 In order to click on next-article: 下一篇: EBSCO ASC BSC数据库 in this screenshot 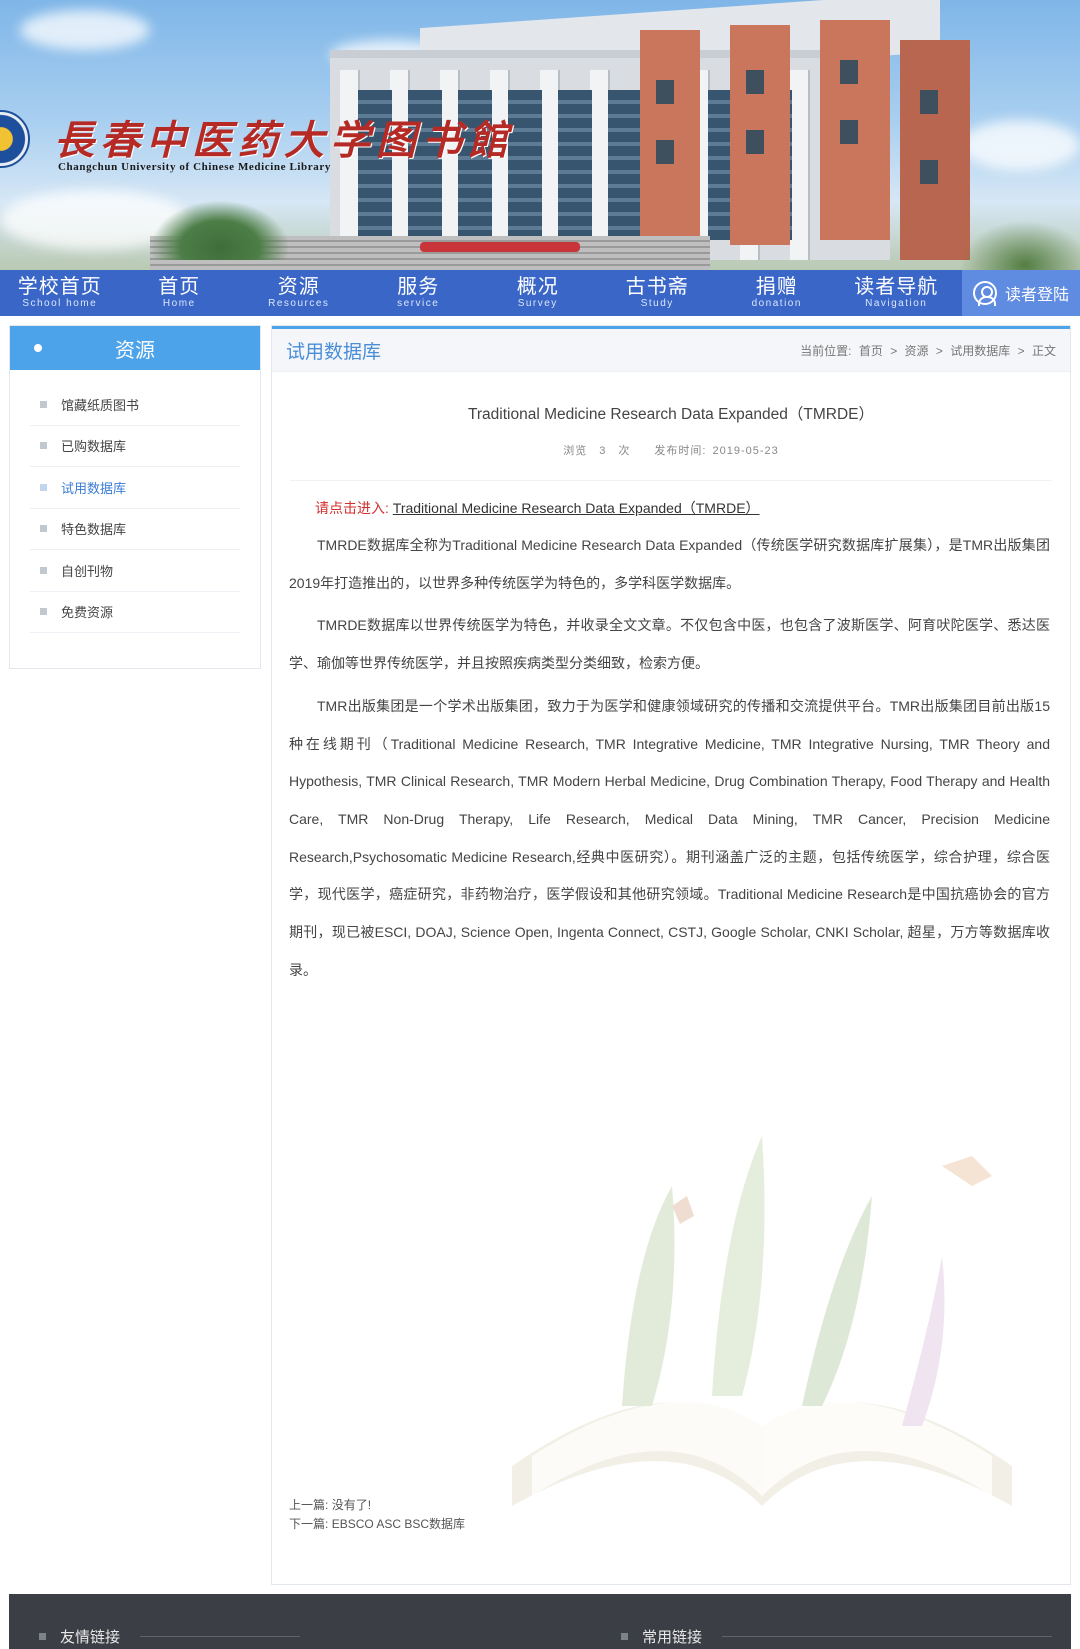, I will do `click(377, 1524)`.